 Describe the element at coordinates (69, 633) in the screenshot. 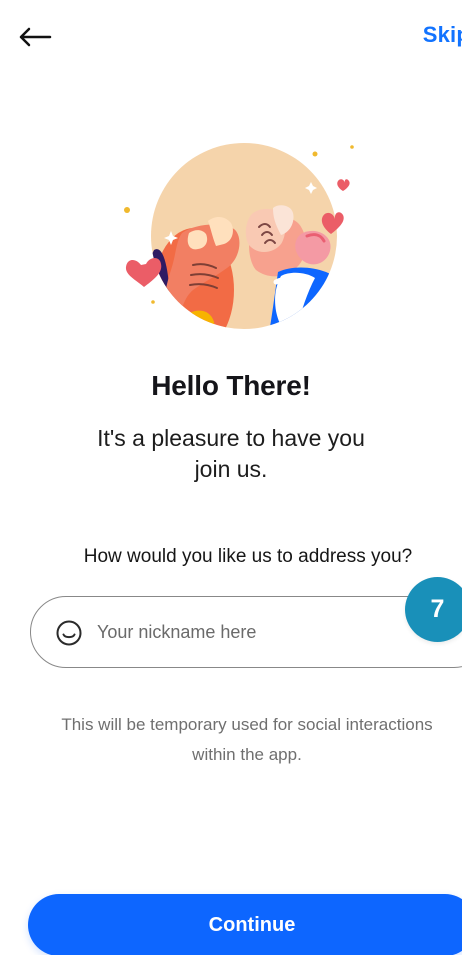

I see `smile-icon` at that location.